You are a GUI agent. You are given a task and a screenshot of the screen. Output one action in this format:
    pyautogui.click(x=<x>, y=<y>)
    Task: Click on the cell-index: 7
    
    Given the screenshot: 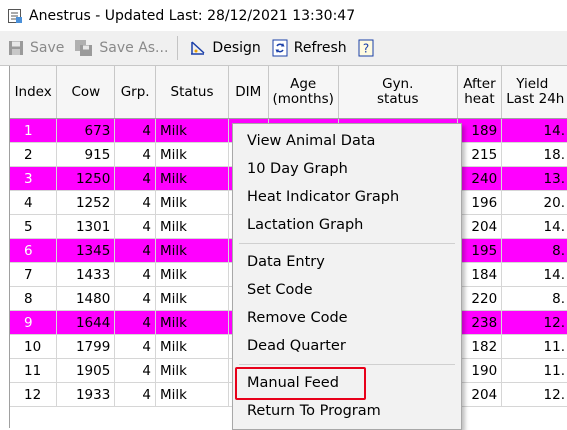 What is the action you would take?
    pyautogui.click(x=34, y=274)
    